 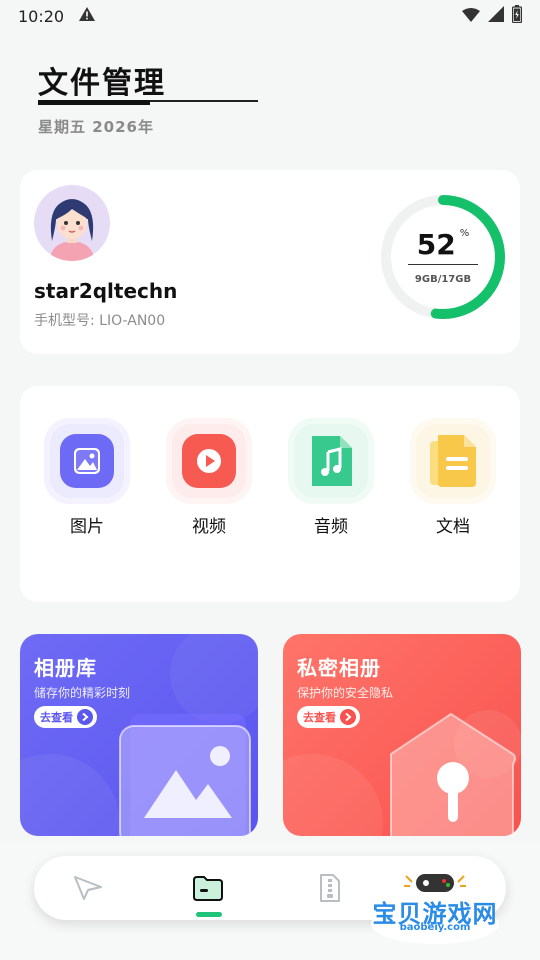 I want to click on device-model: 手机型号: LIO-AN00, so click(x=100, y=321).